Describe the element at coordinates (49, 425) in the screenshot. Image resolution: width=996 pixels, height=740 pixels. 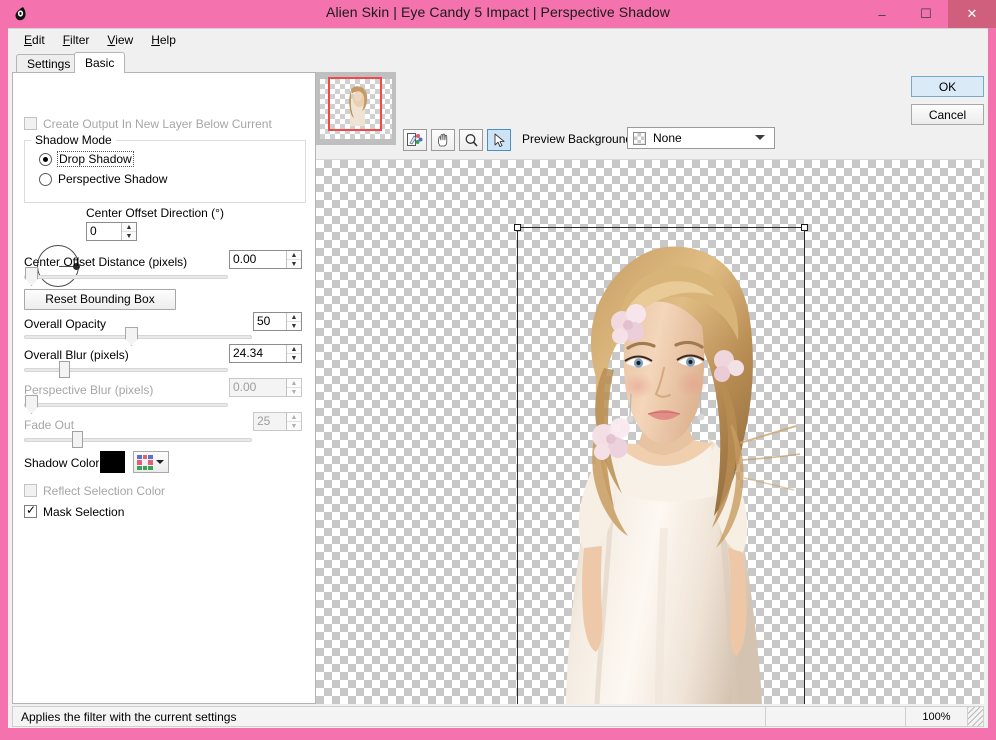
I see `fade-out-label: Fade Out` at that location.